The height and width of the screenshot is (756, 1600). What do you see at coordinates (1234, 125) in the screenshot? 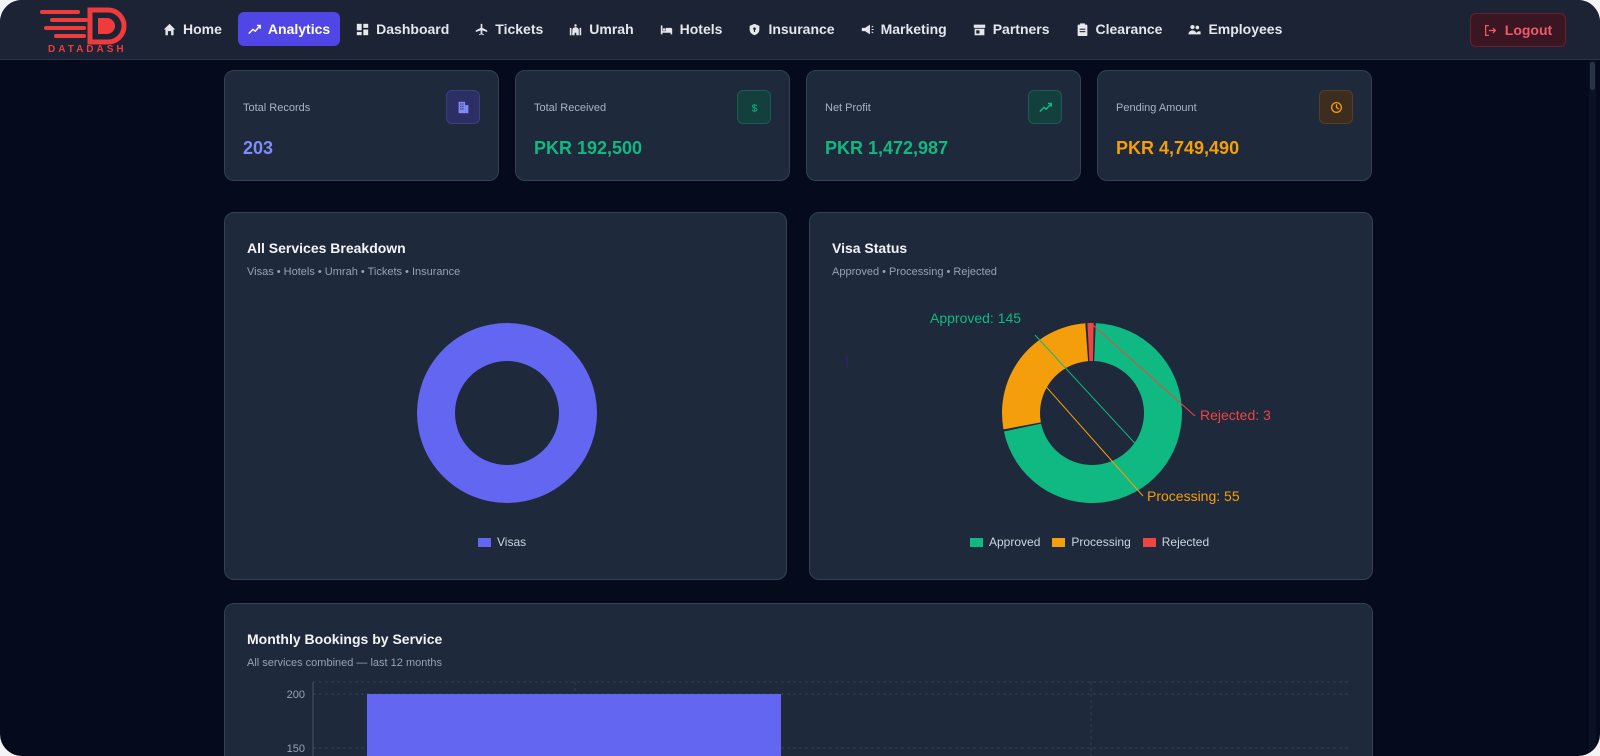
I see `stat-card-pending-amount: Pending Amount PKR 4,749,490` at bounding box center [1234, 125].